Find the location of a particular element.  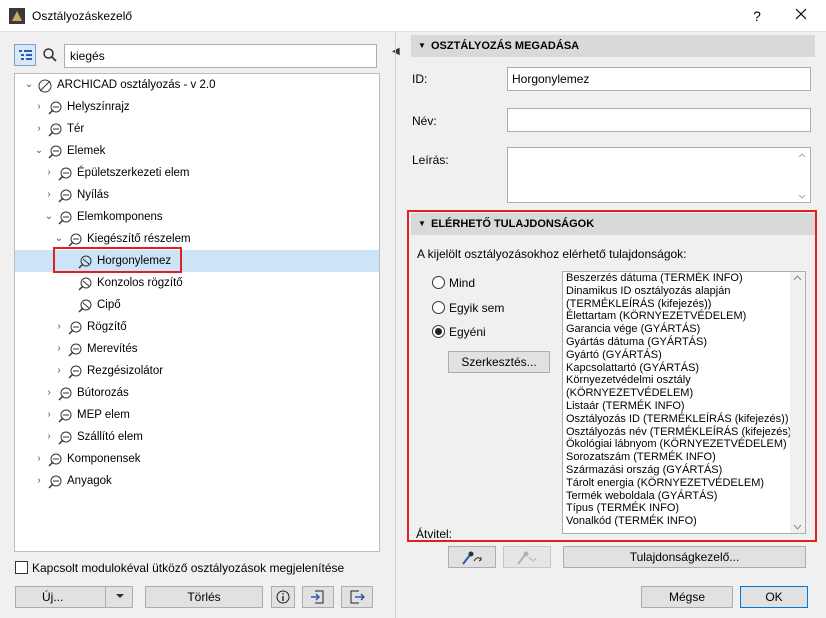

close-button is located at coordinates (801, 16).